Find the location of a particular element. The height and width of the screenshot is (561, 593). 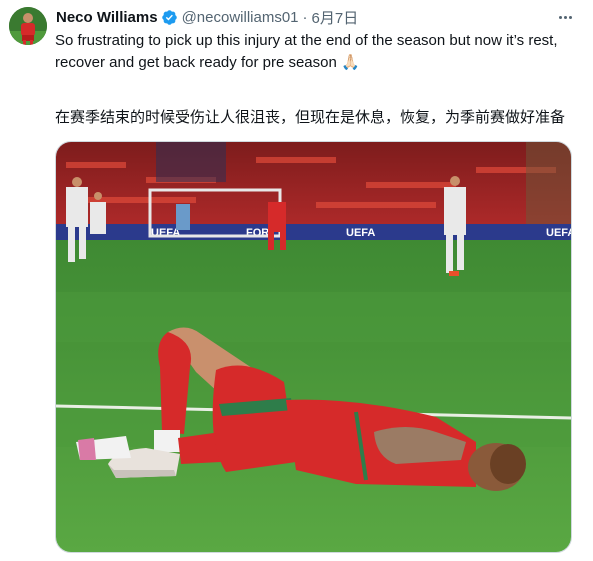

more-options-icon is located at coordinates (565, 17).